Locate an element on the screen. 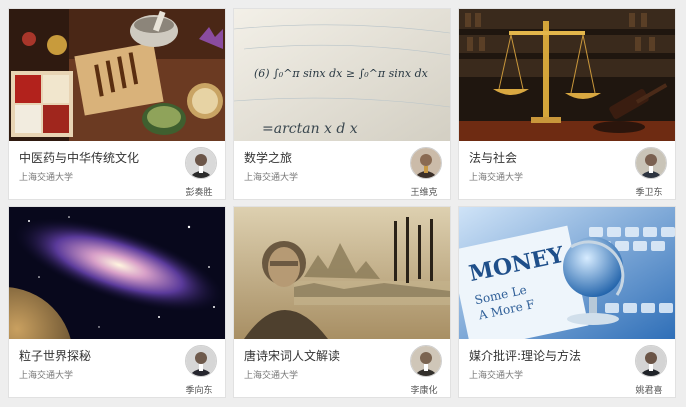 The image size is (686, 407). formula-text: (6) ∫₀^π sinx dx ≥ ∫₀^π sinx dx is located at coordinates (341, 73).